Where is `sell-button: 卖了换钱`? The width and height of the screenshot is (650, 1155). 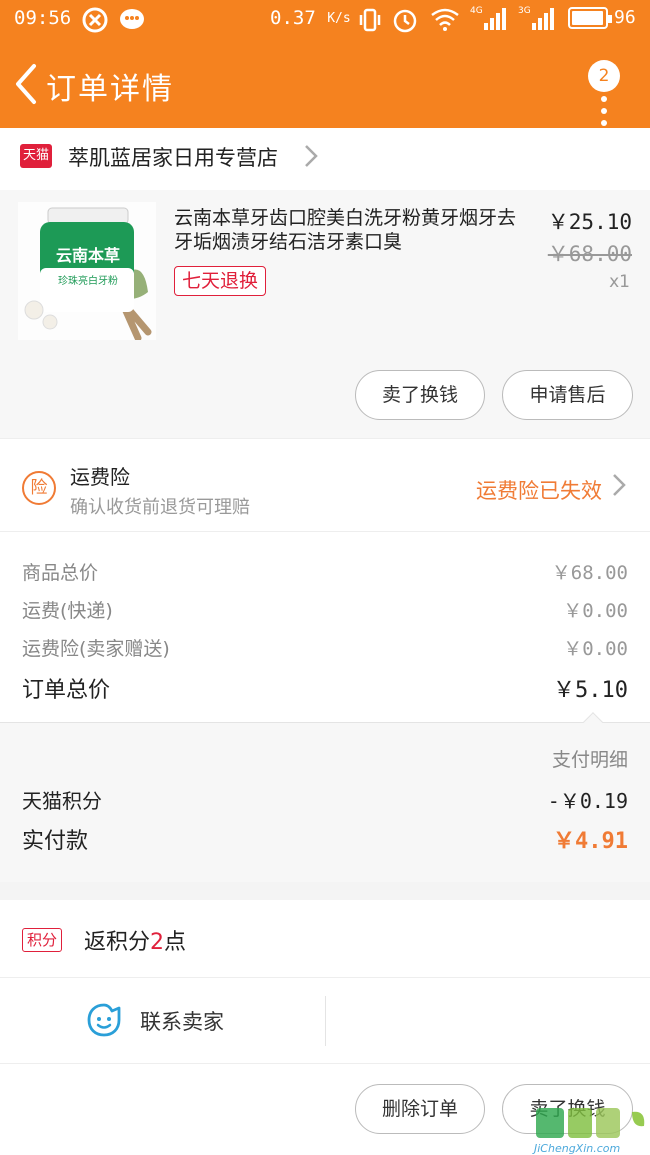
sell-button: 卖了换钱 is located at coordinates (420, 395).